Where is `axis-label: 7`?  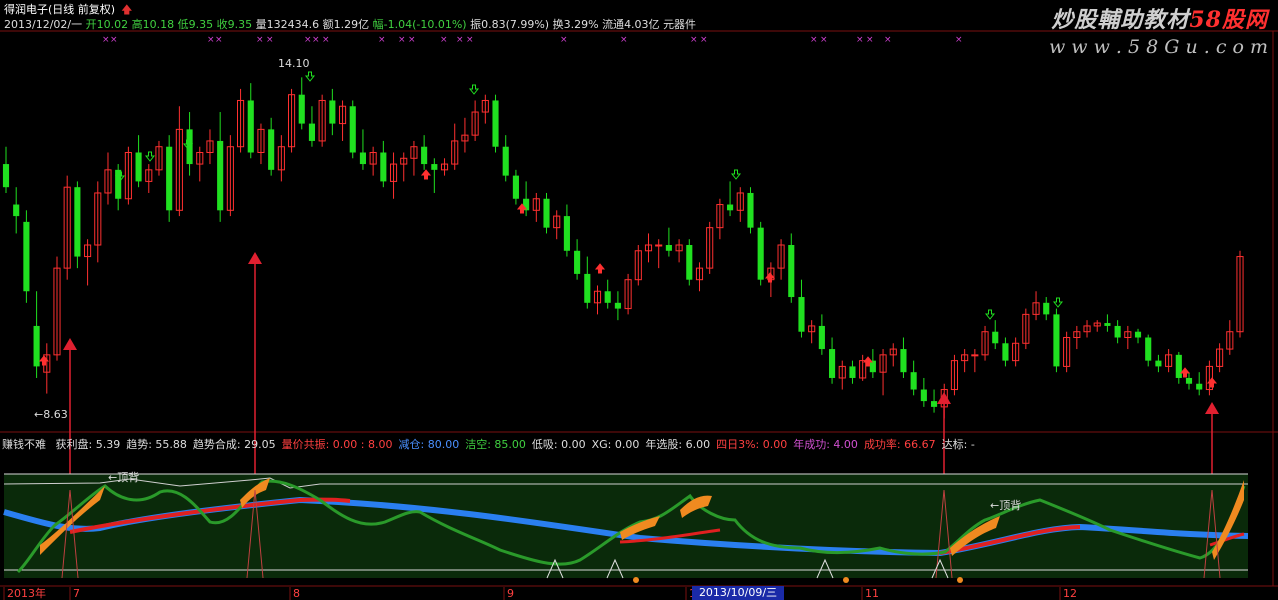 axis-label: 7 is located at coordinates (76, 593).